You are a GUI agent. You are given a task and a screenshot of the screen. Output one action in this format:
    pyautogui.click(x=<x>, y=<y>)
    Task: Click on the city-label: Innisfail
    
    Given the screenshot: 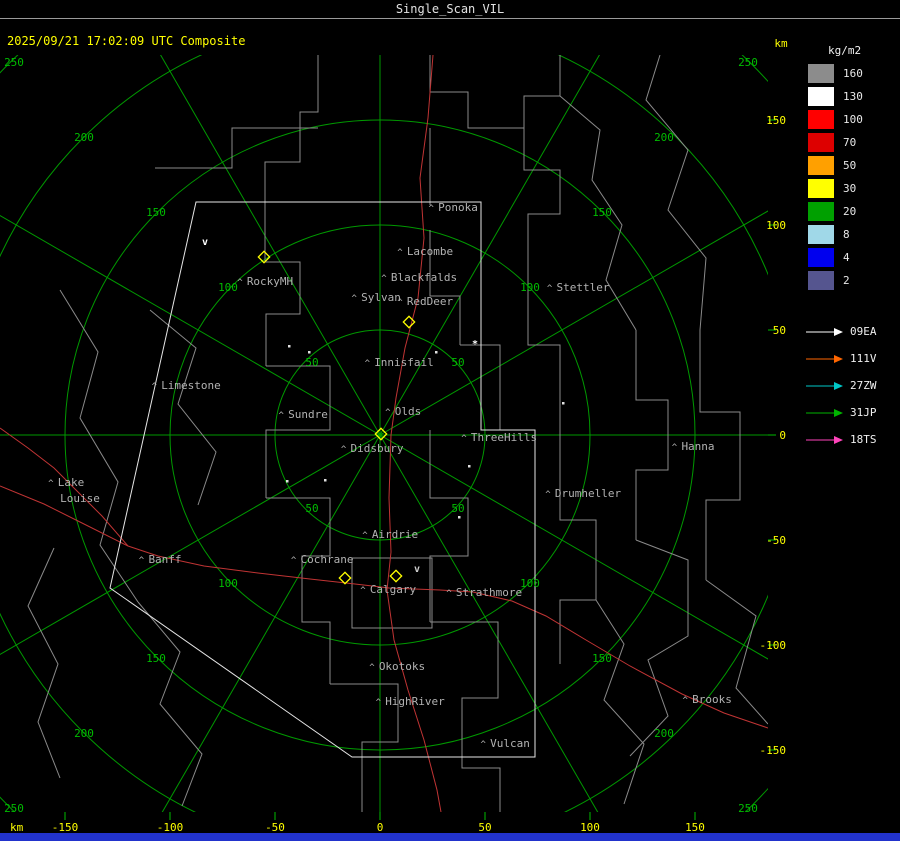 What is the action you would take?
    pyautogui.click(x=404, y=362)
    